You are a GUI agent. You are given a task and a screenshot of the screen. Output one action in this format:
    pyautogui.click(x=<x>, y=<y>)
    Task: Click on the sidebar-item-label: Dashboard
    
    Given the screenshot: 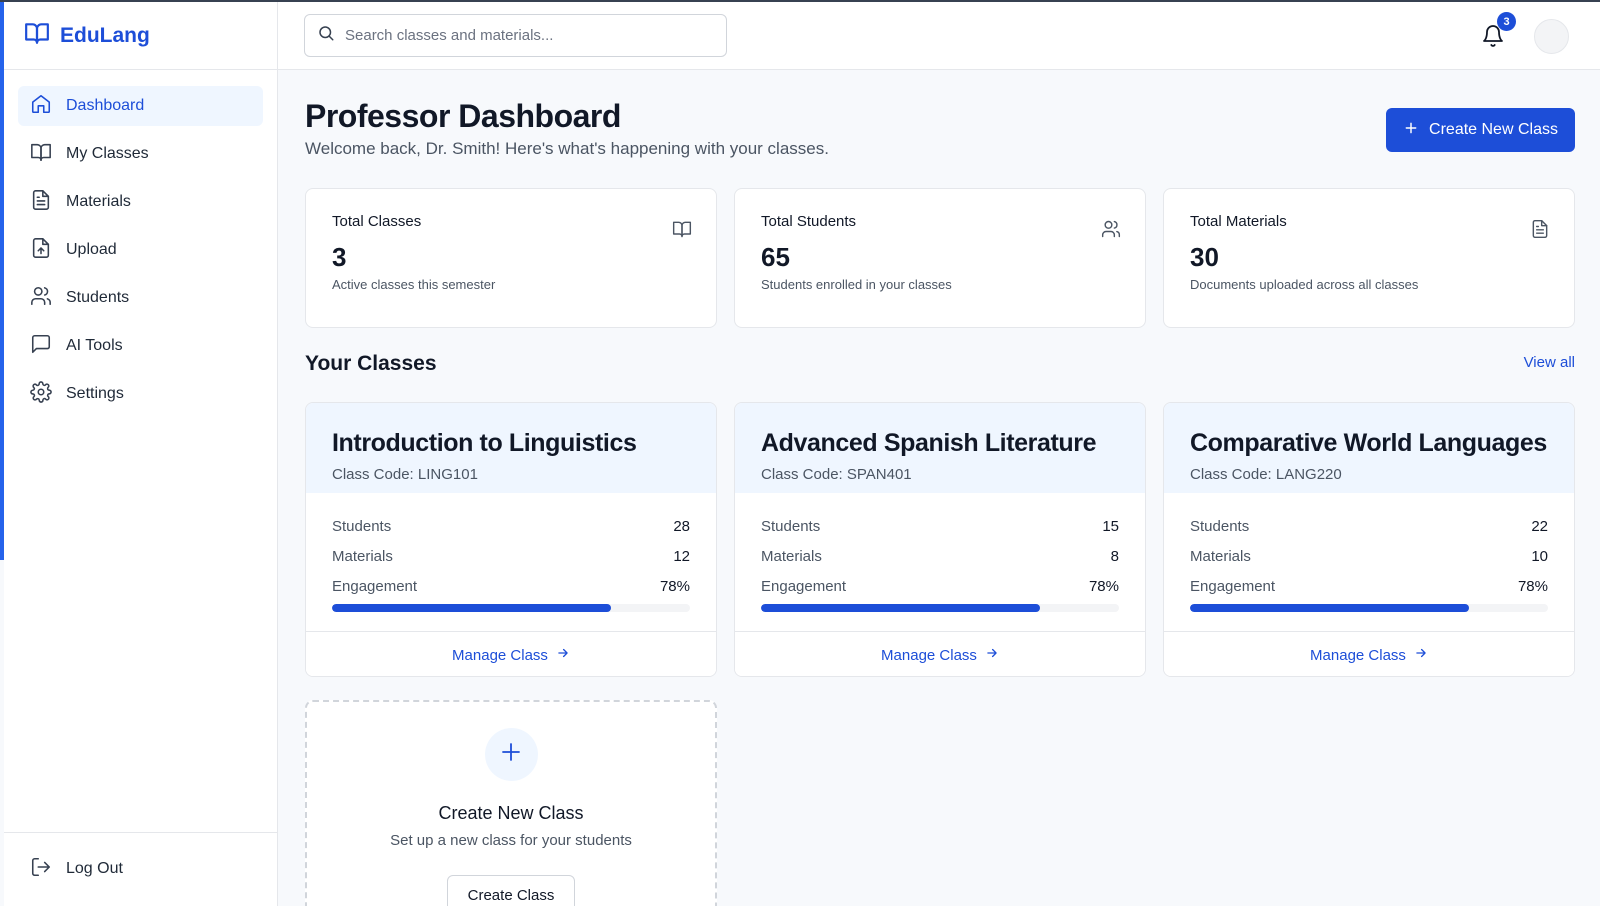 What is the action you would take?
    pyautogui.click(x=105, y=105)
    